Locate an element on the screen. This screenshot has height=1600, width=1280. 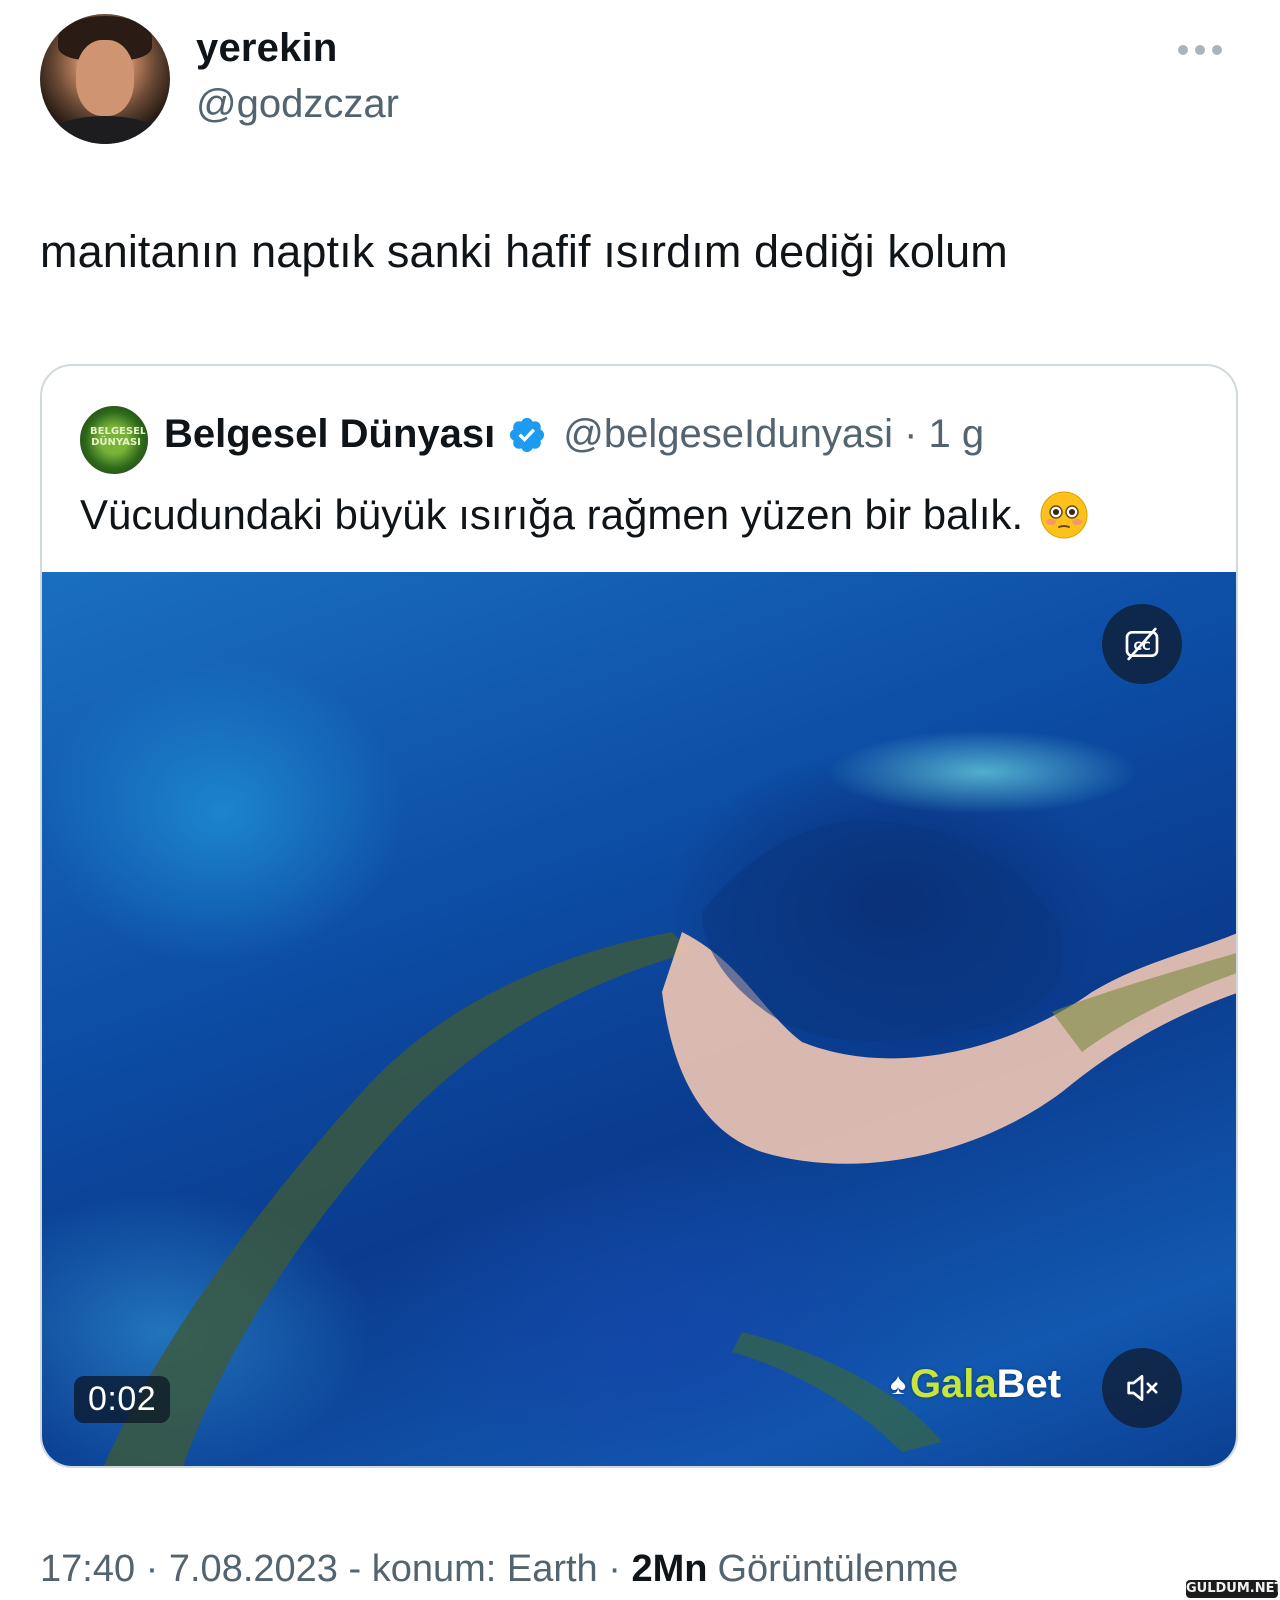
watermark-suffix: Bet is located at coordinates (1029, 1384).